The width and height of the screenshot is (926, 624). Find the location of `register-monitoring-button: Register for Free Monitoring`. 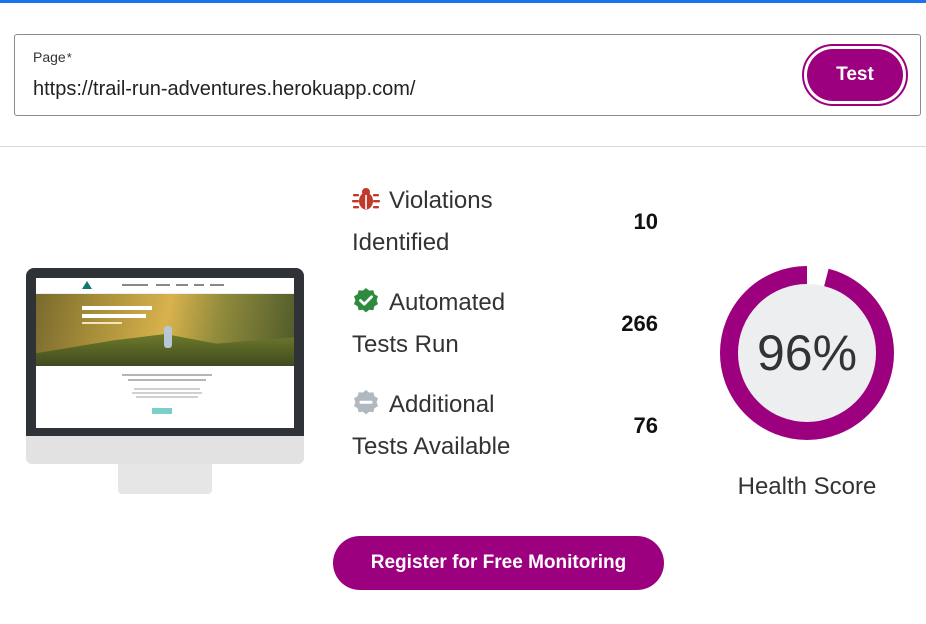

register-monitoring-button: Register for Free Monitoring is located at coordinates (498, 563).